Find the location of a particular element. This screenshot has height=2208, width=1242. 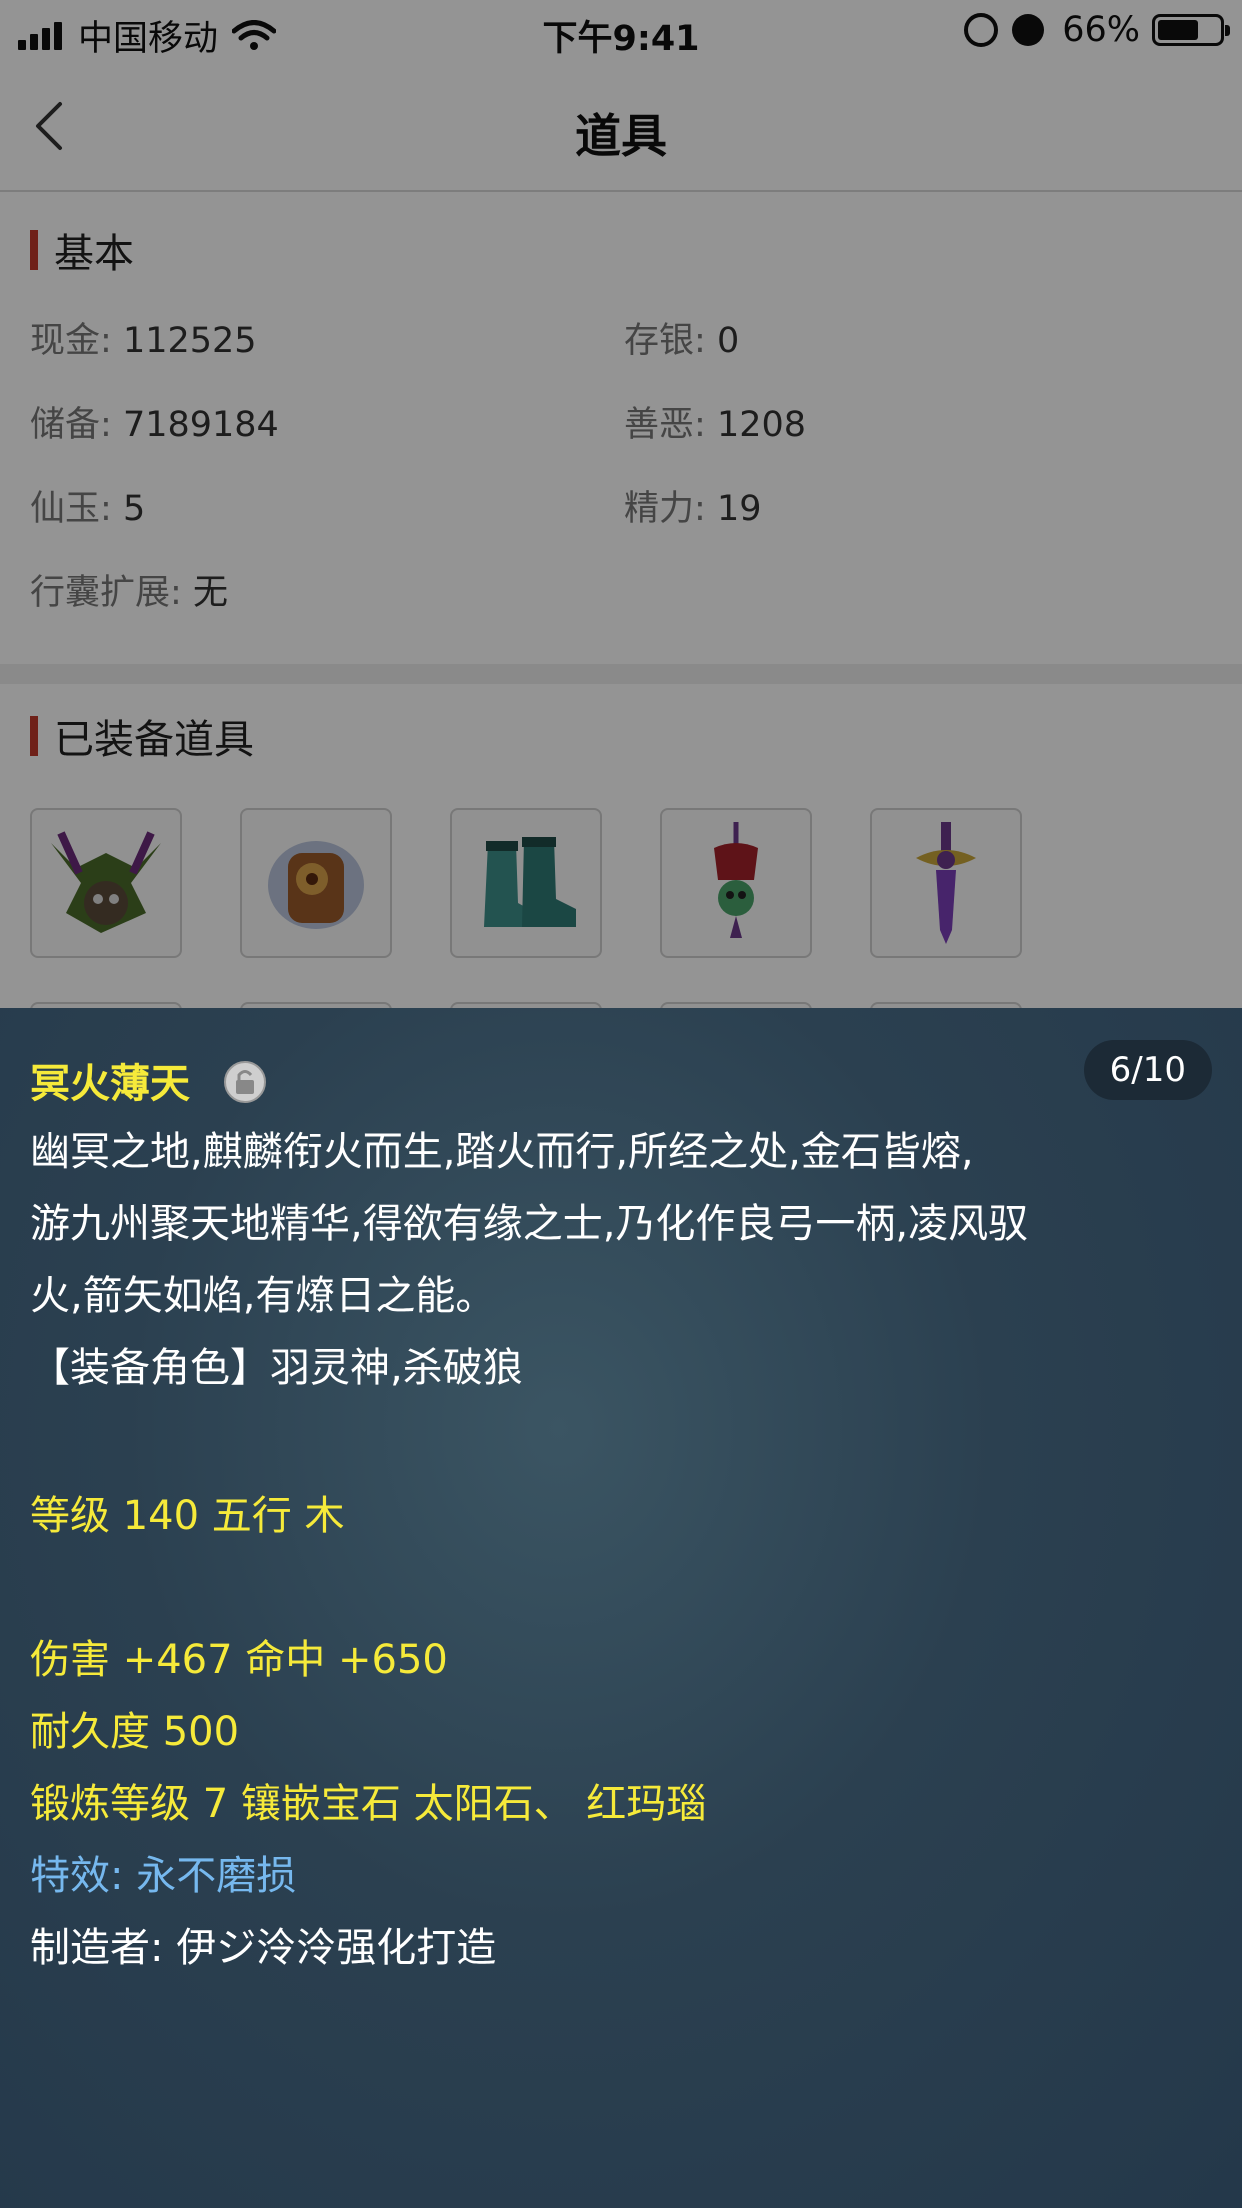

item-name-row: 冥火薄天 is located at coordinates (148, 1084).